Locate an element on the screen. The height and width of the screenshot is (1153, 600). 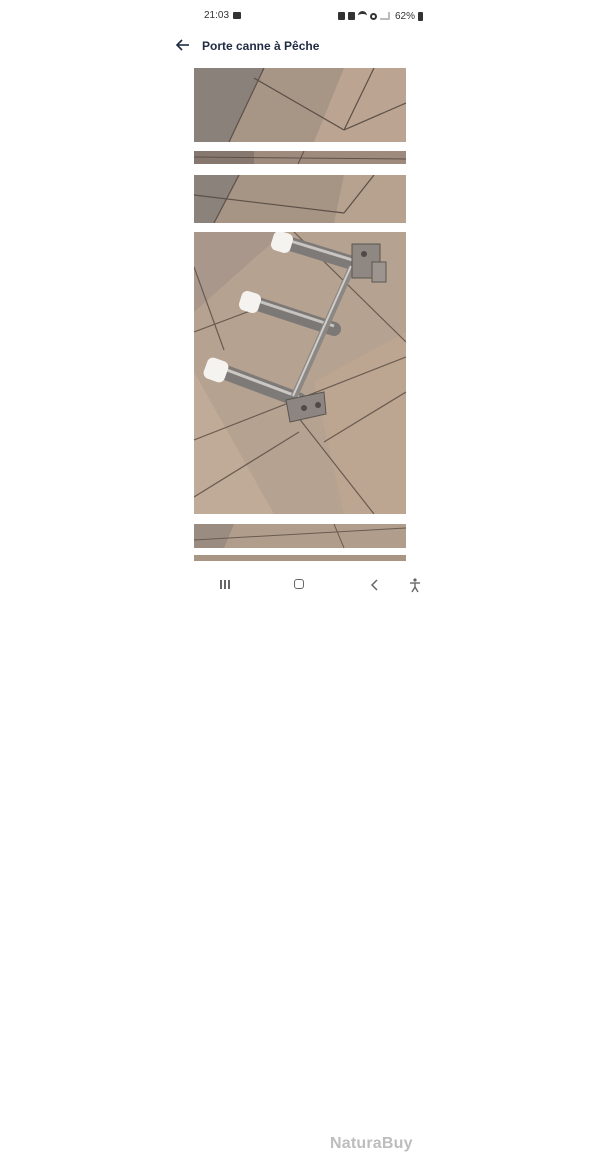
status-time: 21:03 is located at coordinates (217, 15).